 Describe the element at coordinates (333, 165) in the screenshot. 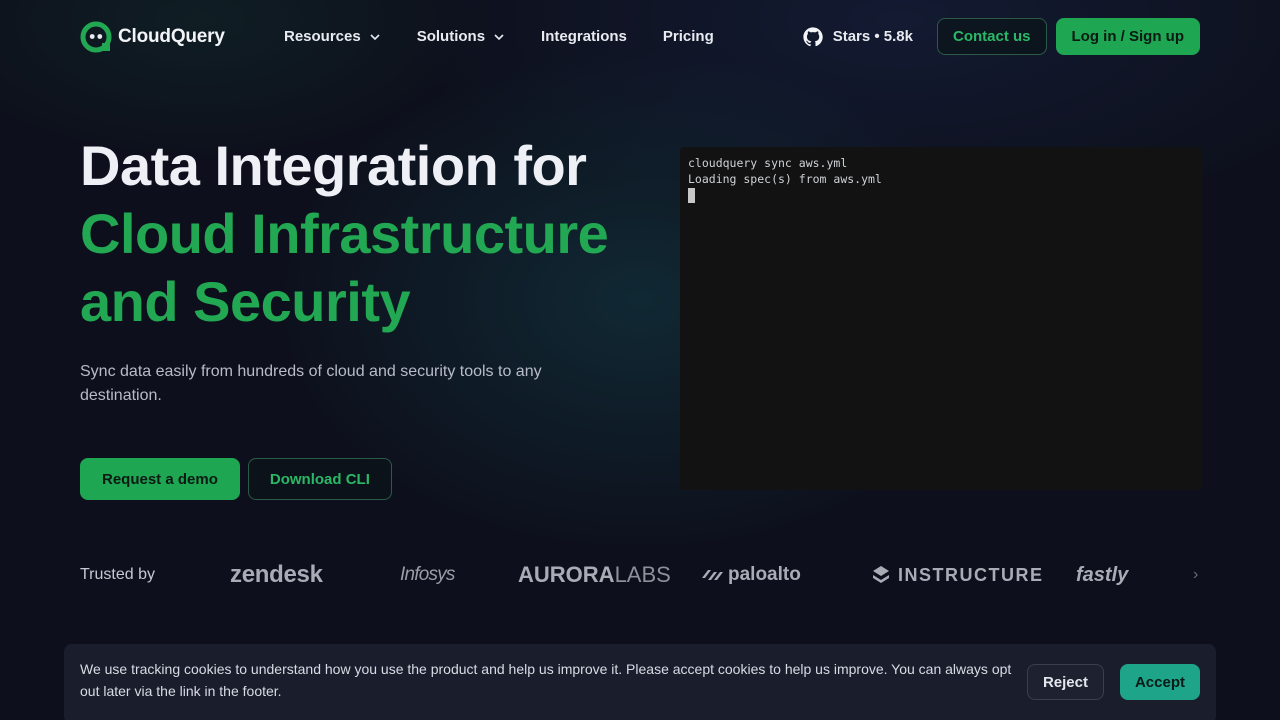

I see `hero-title-line1: Data Integration for` at that location.